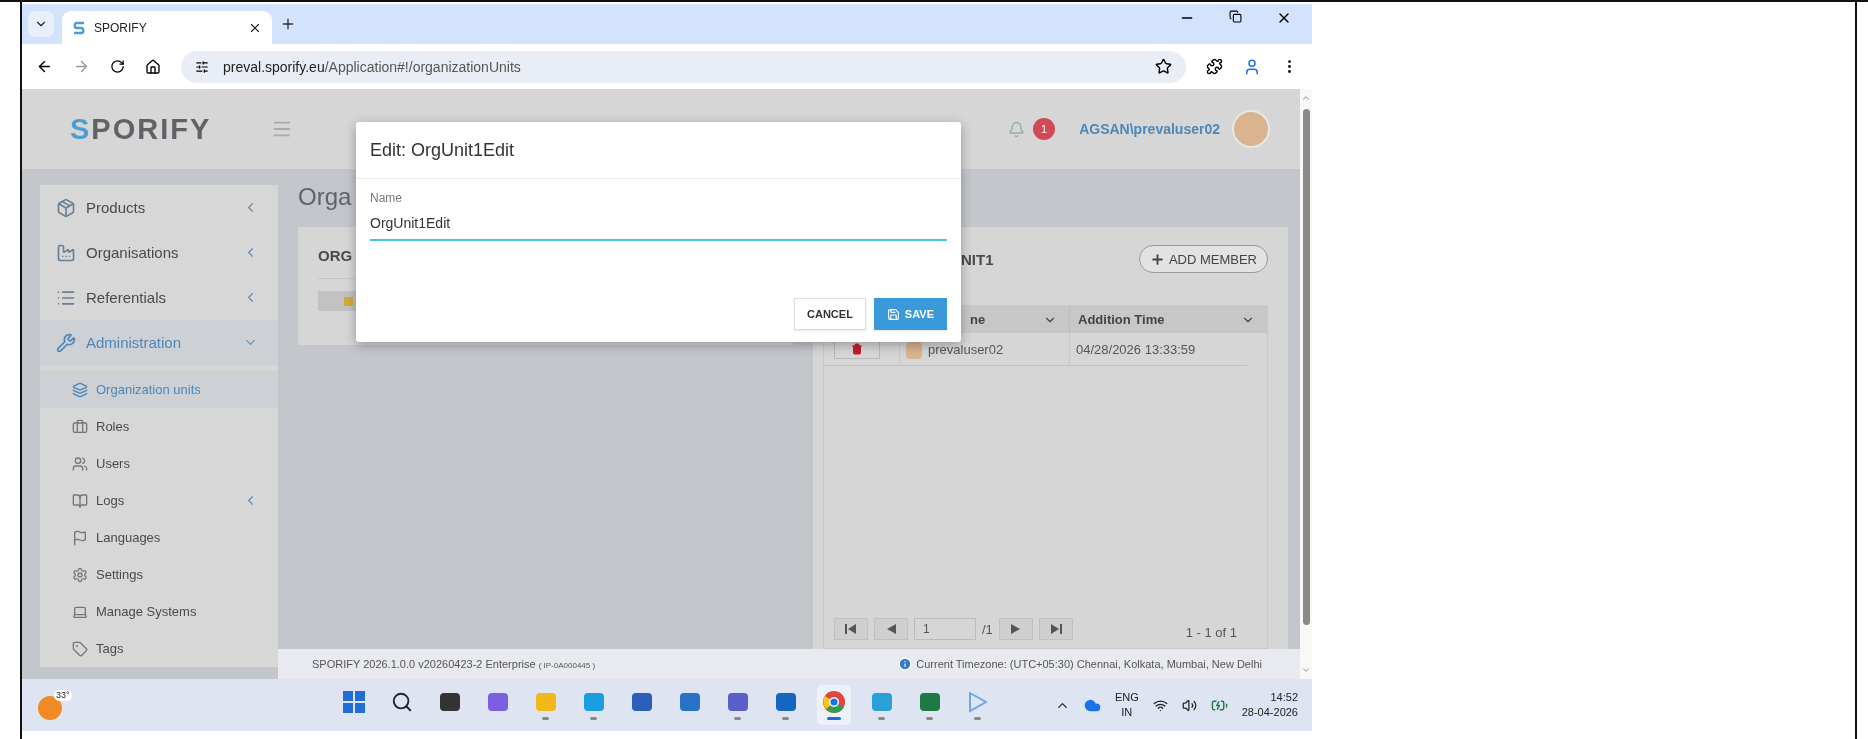 This screenshot has width=1868, height=739. I want to click on address-bar: preval.sporify.eu/Application#!/organizationUnits, so click(683, 66).